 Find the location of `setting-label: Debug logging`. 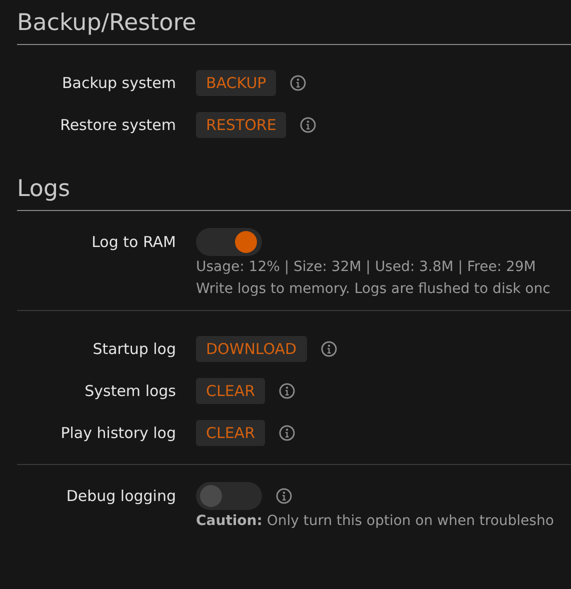

setting-label: Debug logging is located at coordinates (120, 496).